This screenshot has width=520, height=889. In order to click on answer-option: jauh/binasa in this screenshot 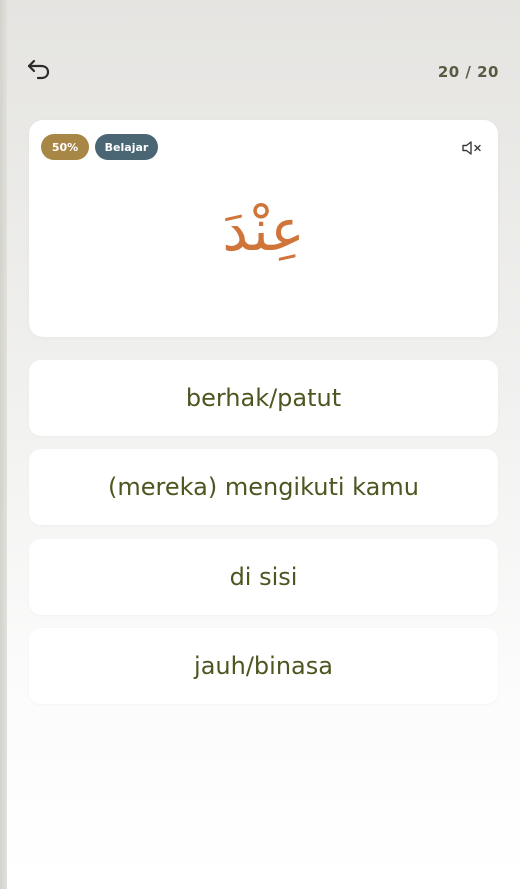, I will do `click(263, 666)`.